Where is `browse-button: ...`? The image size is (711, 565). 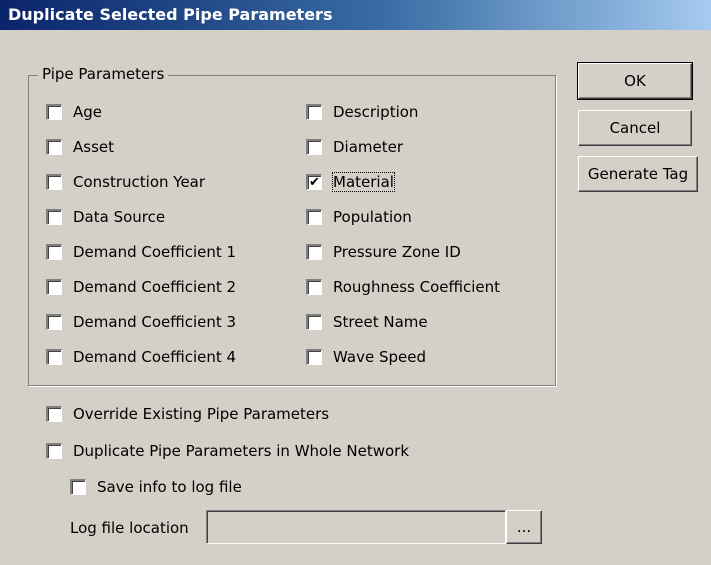 browse-button: ... is located at coordinates (524, 527).